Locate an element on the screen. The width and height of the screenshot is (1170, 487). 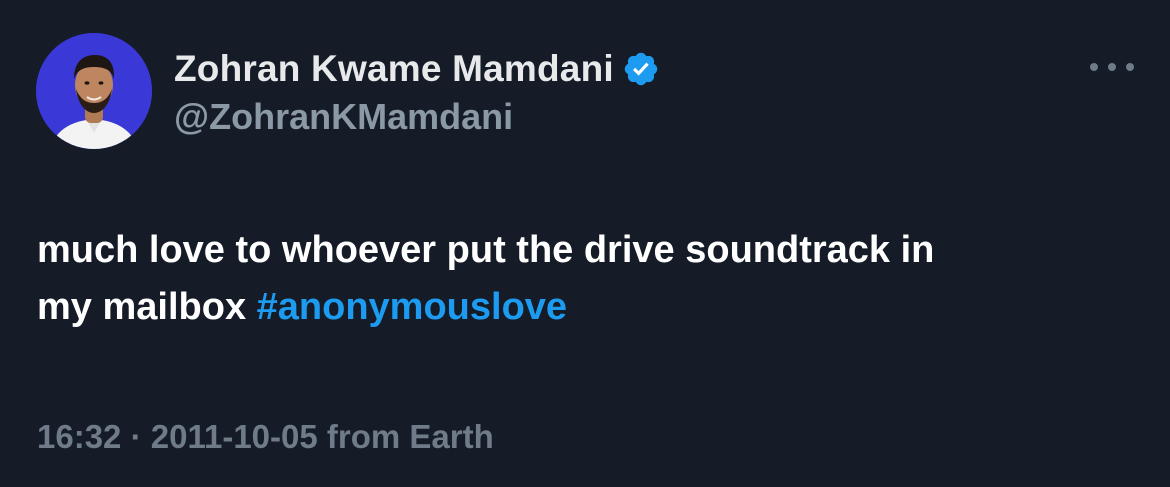
tweet-text-line2: my mailbox is located at coordinates (147, 307).